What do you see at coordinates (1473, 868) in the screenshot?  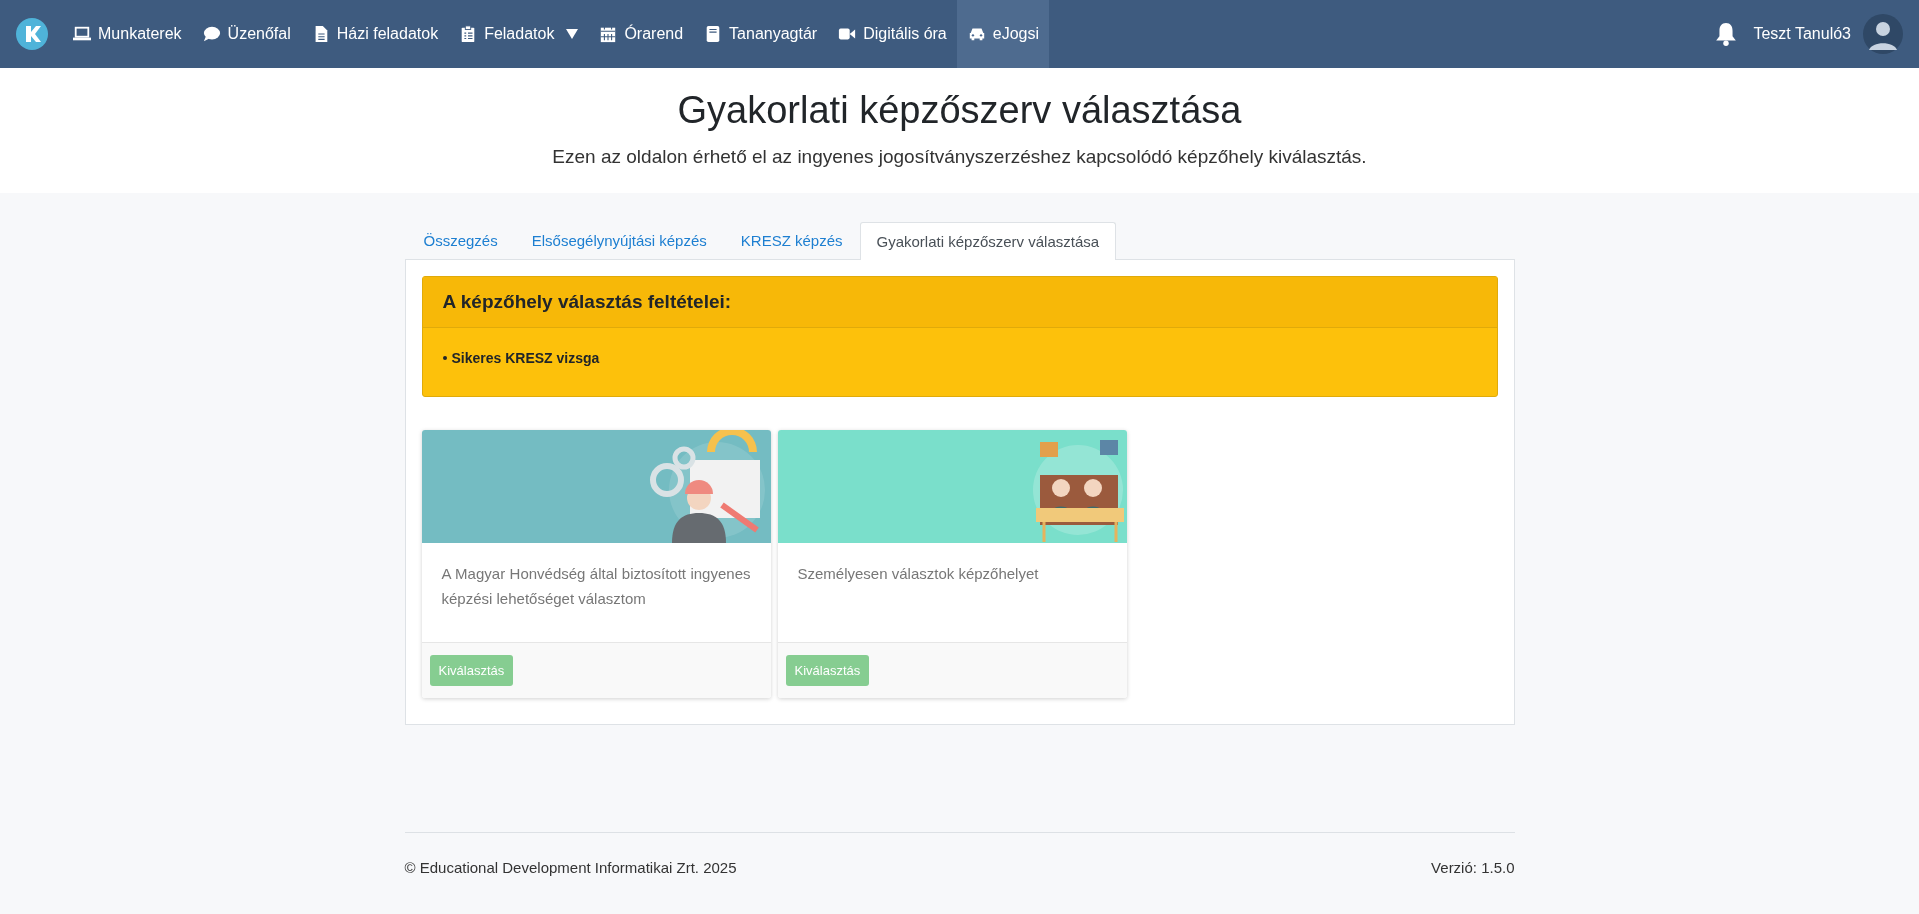 I see `version-text: Verzió: 1.5.0` at bounding box center [1473, 868].